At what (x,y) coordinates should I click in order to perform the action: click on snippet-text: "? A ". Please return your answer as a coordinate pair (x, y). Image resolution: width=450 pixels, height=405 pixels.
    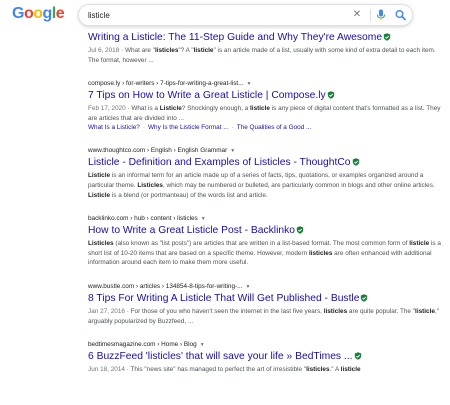
    Looking at the image, I should click on (186, 50).